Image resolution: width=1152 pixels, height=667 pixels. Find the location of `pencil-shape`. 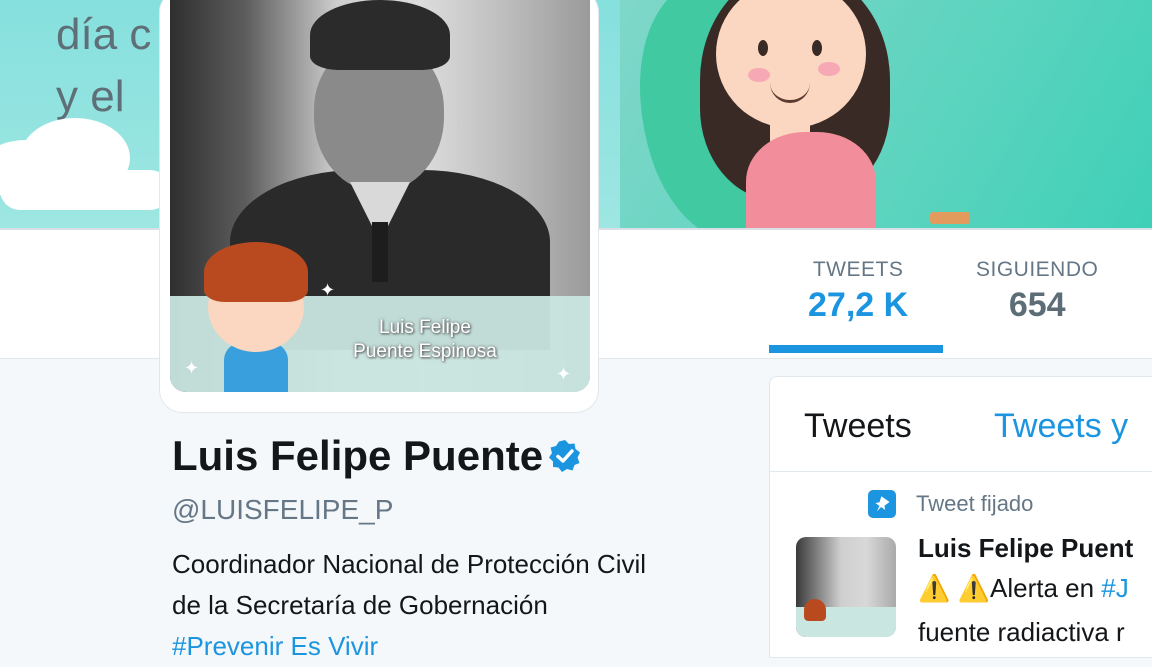

pencil-shape is located at coordinates (950, 218).